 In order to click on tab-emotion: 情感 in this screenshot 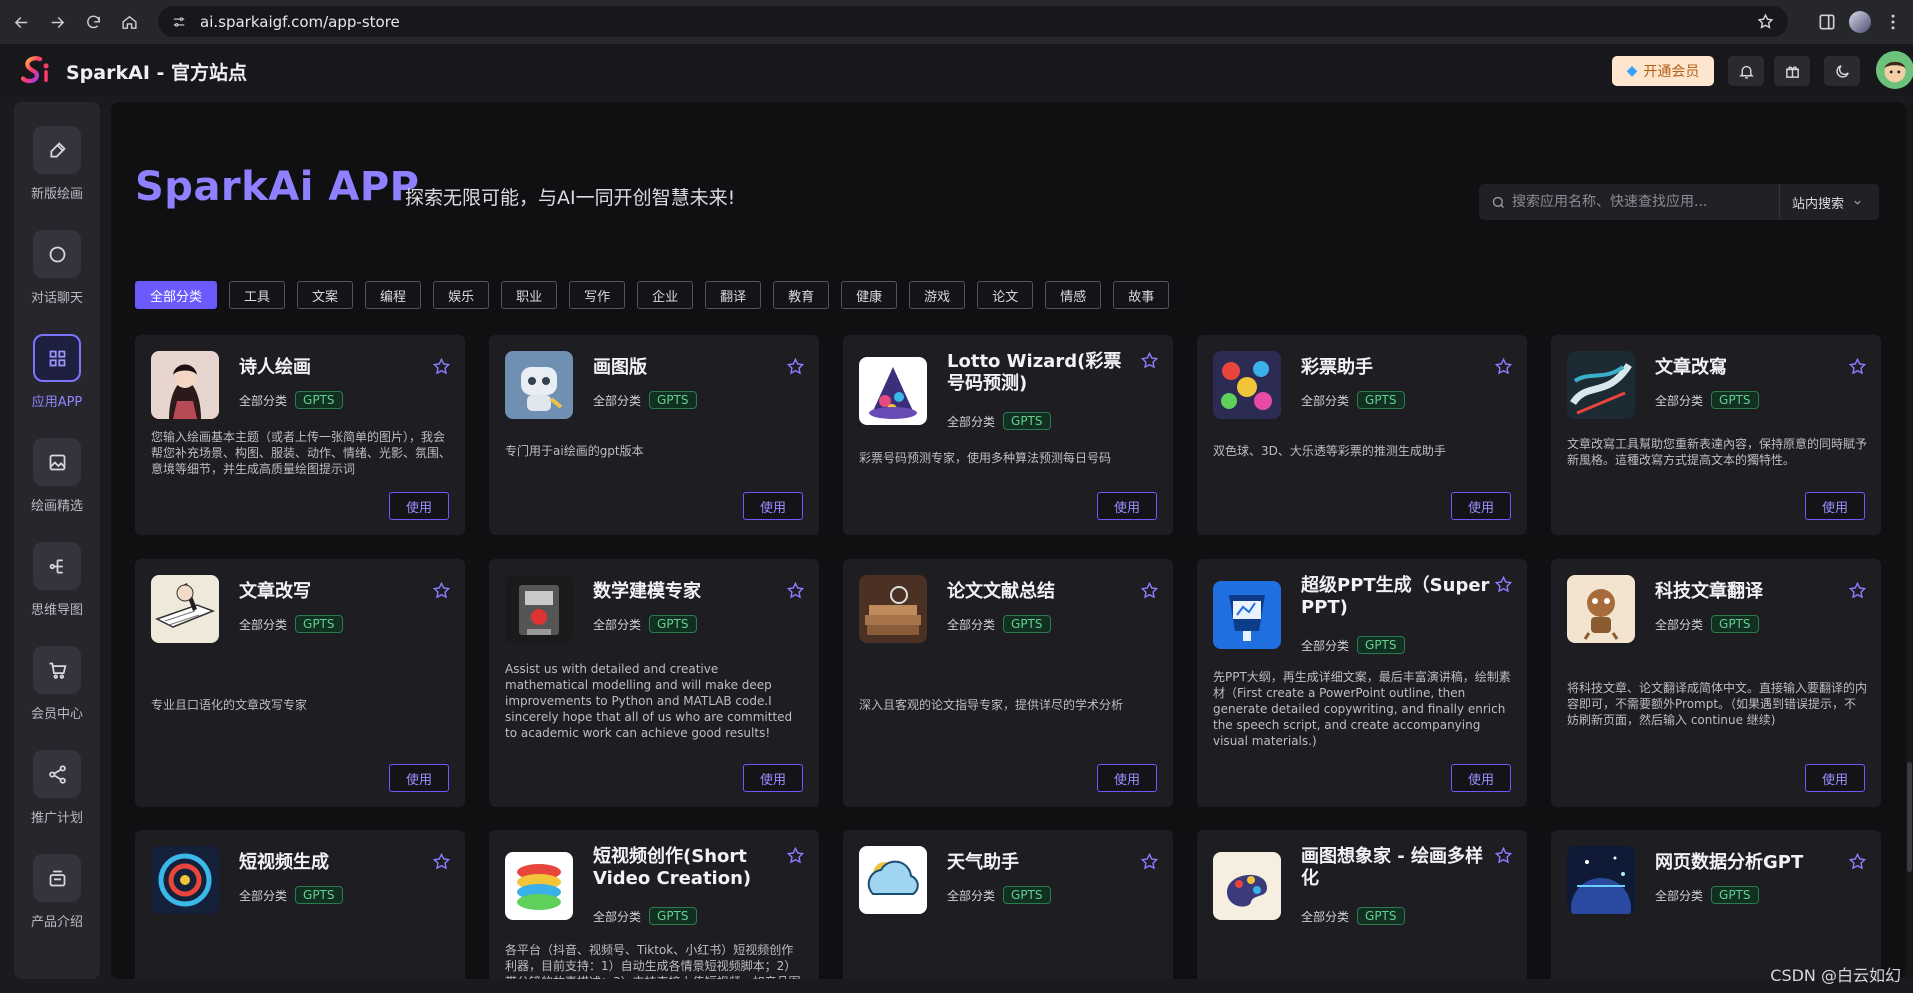, I will do `click(1073, 295)`.